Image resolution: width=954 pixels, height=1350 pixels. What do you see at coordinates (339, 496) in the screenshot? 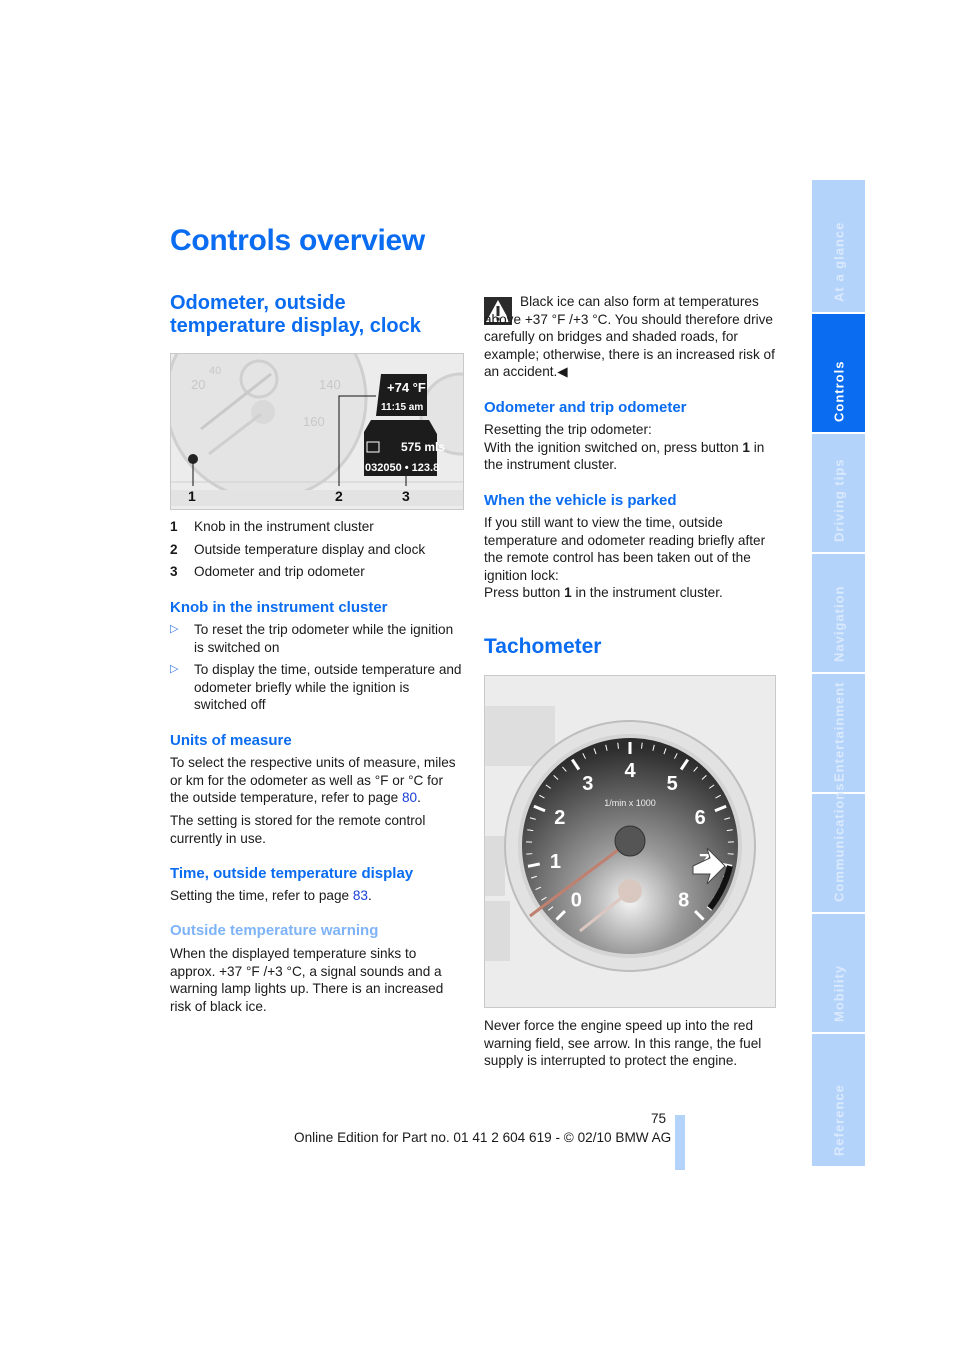
I see `callout-2: 2` at bounding box center [339, 496].